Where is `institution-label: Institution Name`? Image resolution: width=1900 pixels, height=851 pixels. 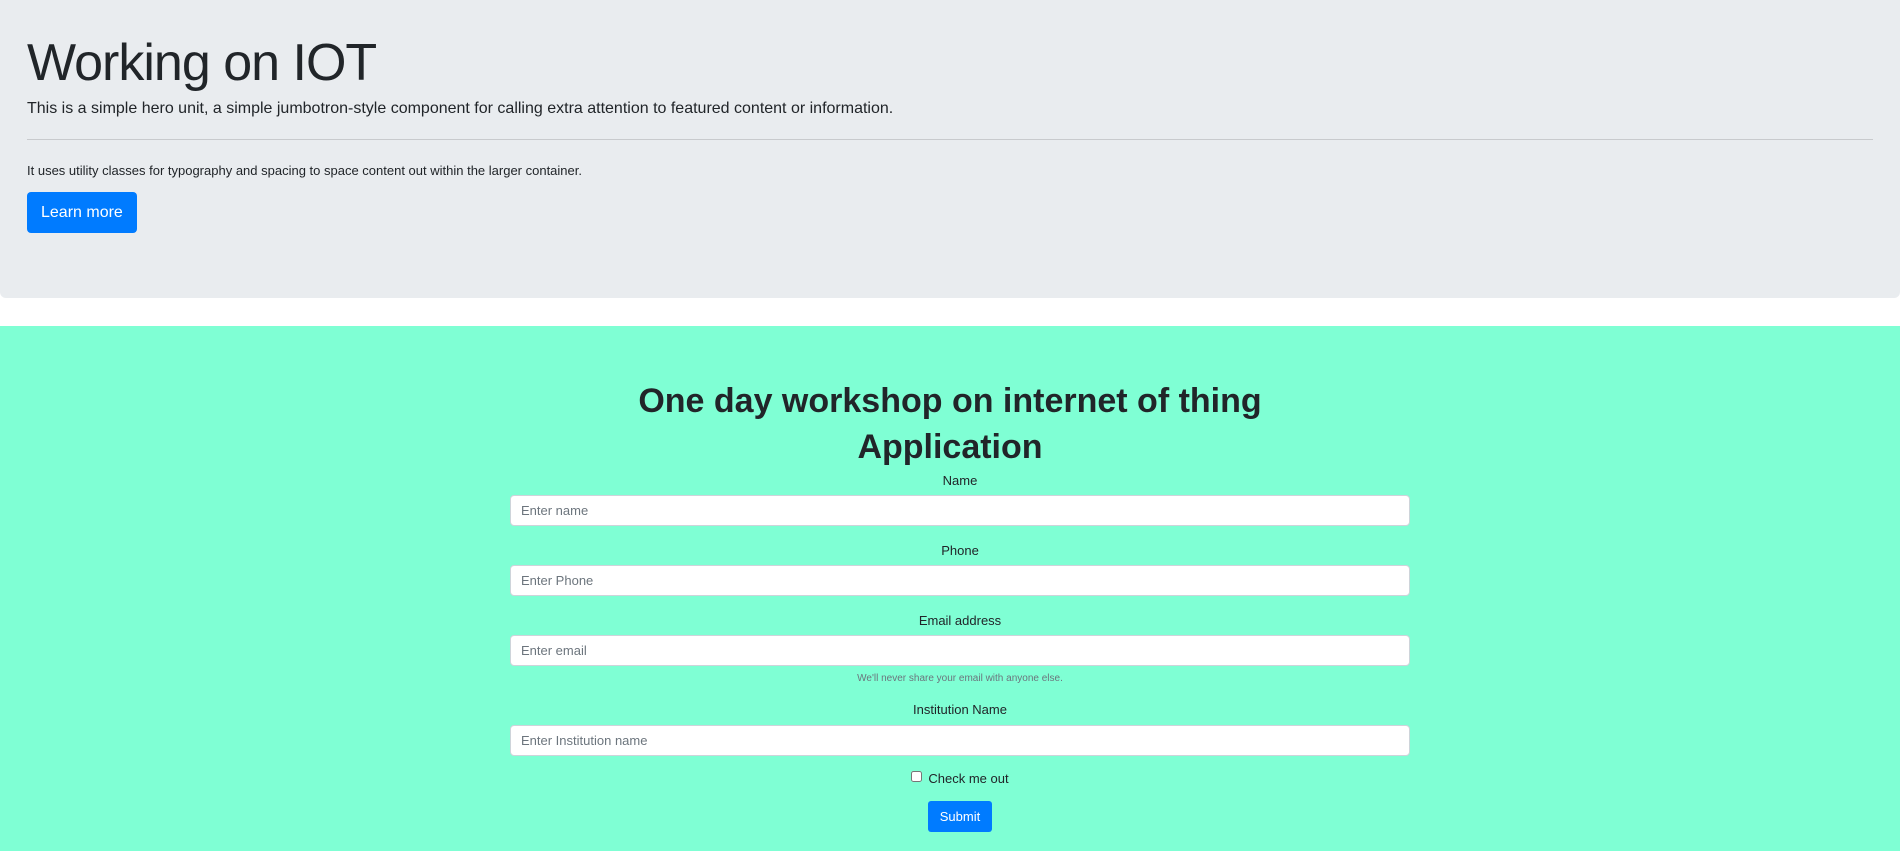 institution-label: Institution Name is located at coordinates (960, 709).